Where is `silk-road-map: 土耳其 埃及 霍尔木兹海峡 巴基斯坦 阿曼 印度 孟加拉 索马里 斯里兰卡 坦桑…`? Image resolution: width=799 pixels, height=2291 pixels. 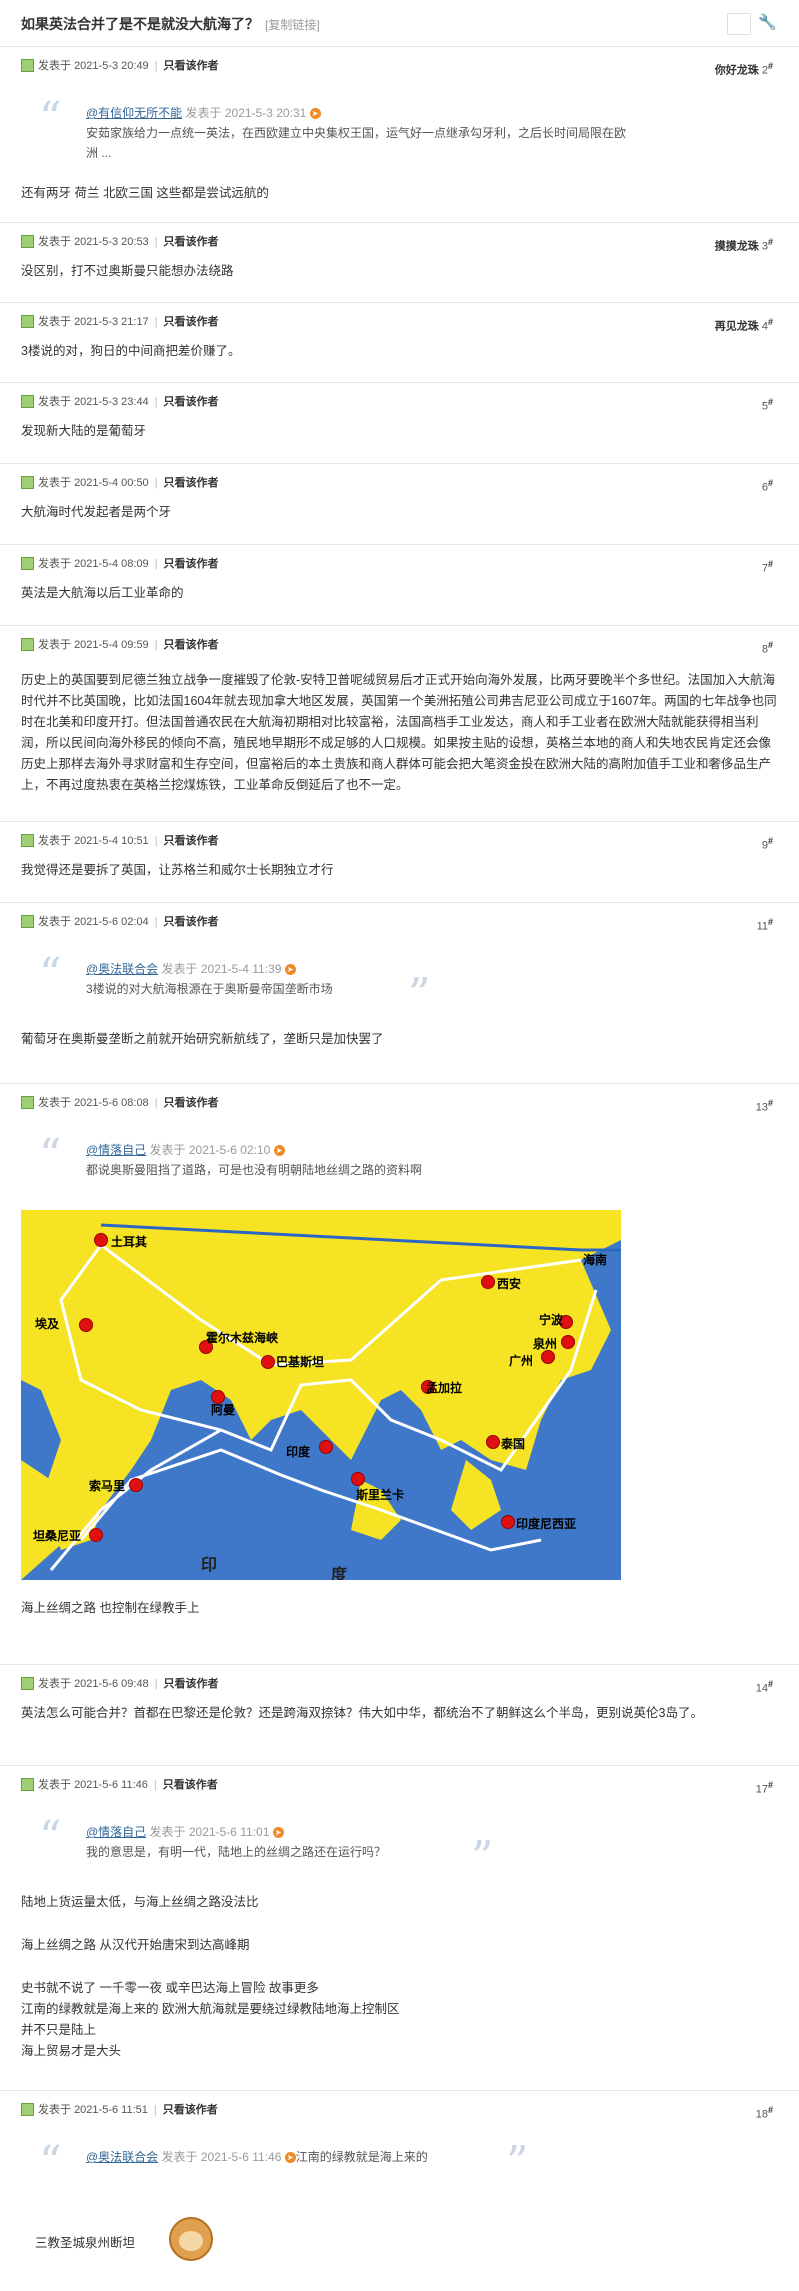 silk-road-map: 土耳其 埃及 霍尔木兹海峡 巴基斯坦 阿曼 印度 孟加拉 索马里 斯里兰卡 坦桑… is located at coordinates (321, 1395).